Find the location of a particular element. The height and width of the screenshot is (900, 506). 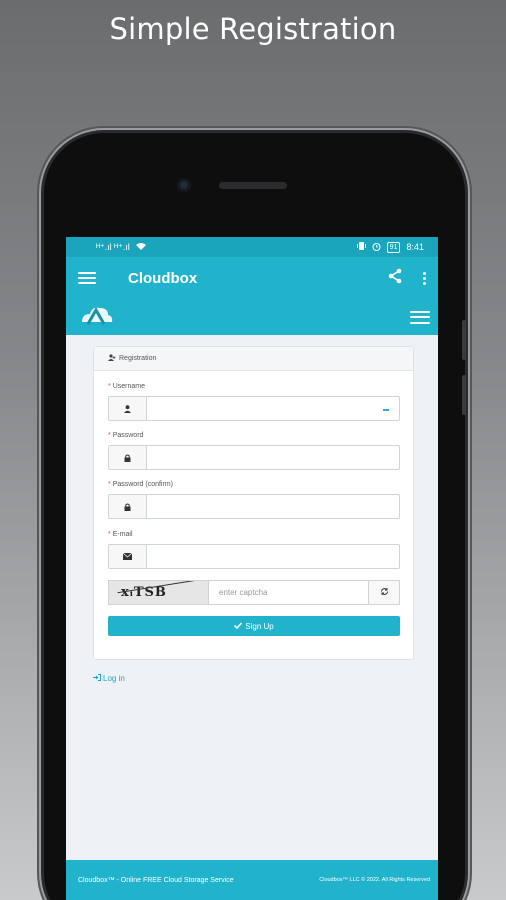

email-input is located at coordinates (273, 556).